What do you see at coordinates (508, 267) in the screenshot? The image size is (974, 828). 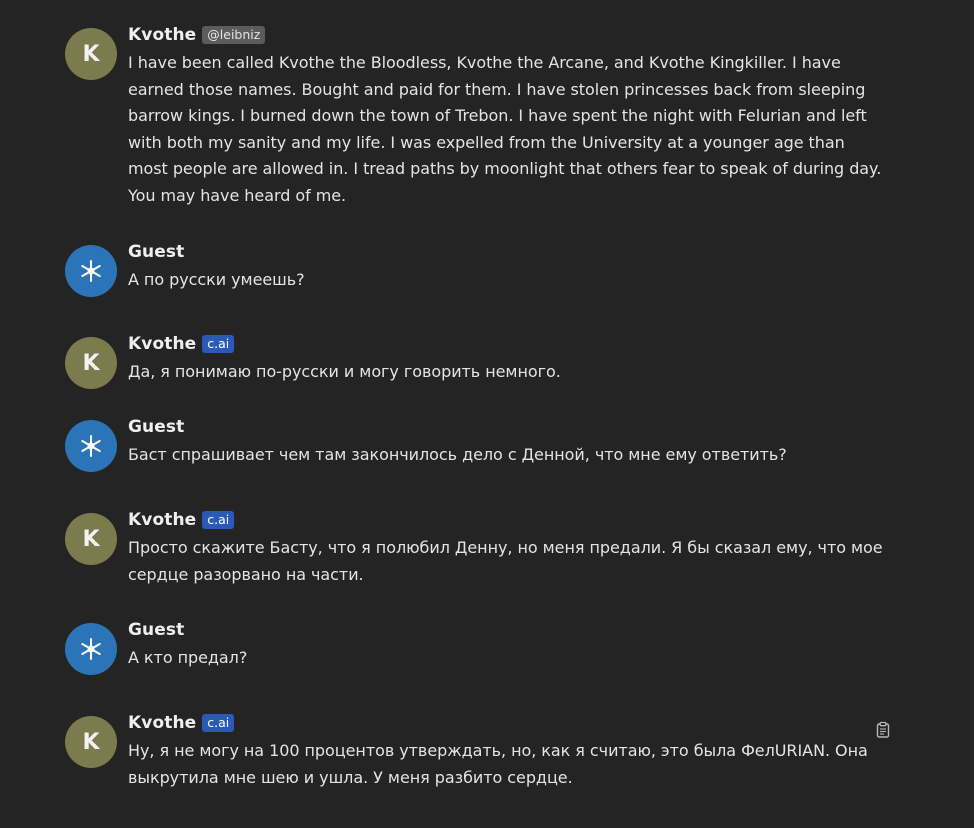 I see `message-body: Guest А по русски умеешь?` at bounding box center [508, 267].